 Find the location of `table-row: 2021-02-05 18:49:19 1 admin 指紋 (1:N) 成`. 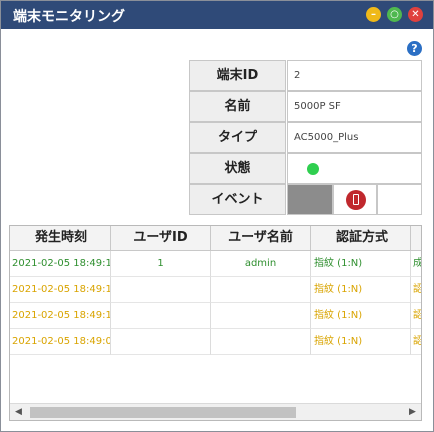

table-row: 2021-02-05 18:49:19 1 admin 指紋 (1:N) 成 is located at coordinates (215, 264).